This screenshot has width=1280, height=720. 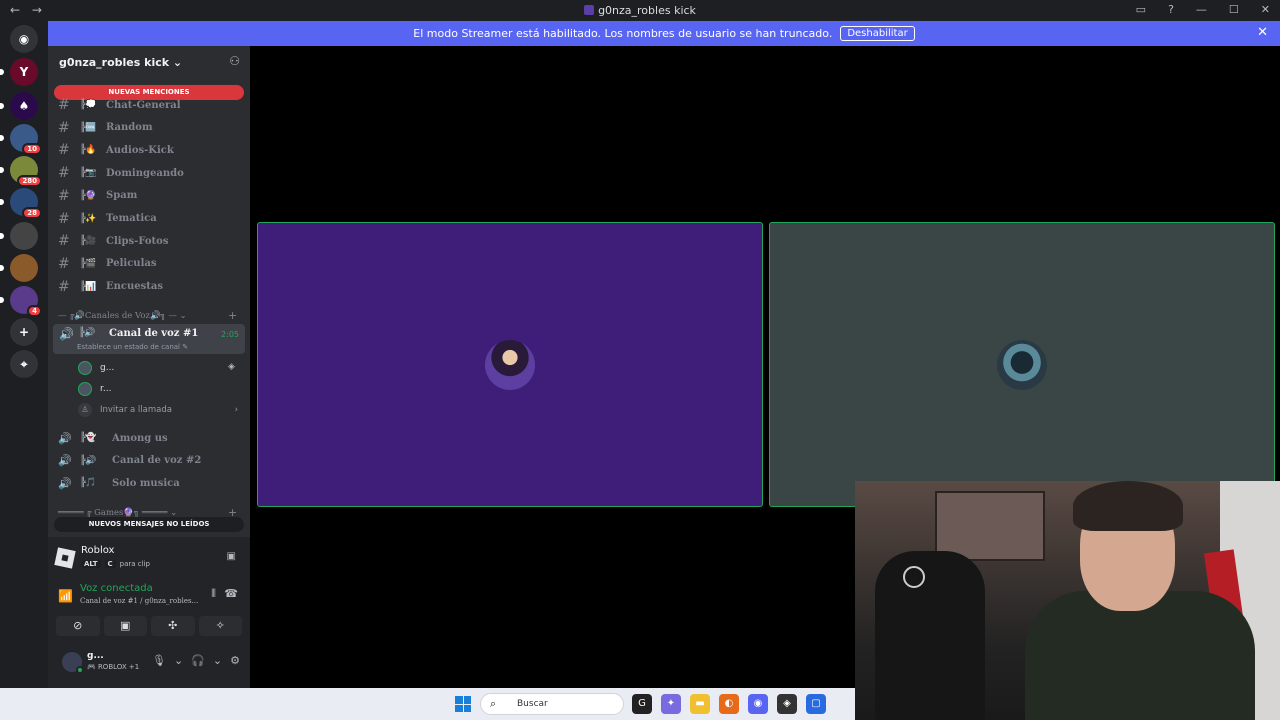 I want to click on invite-to-call: ♙ Invitar a llamada ›, so click(x=158, y=410).